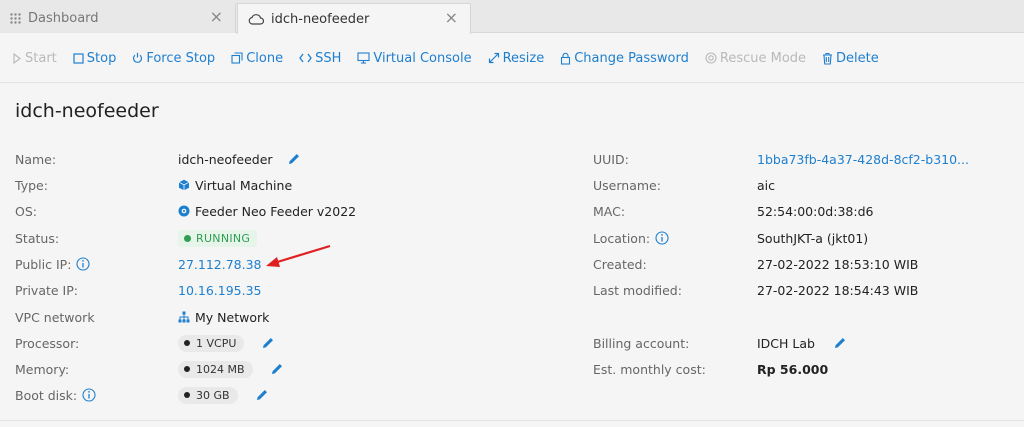 The width and height of the screenshot is (1024, 427). Describe the element at coordinates (137, 58) in the screenshot. I see `power-icon` at that location.